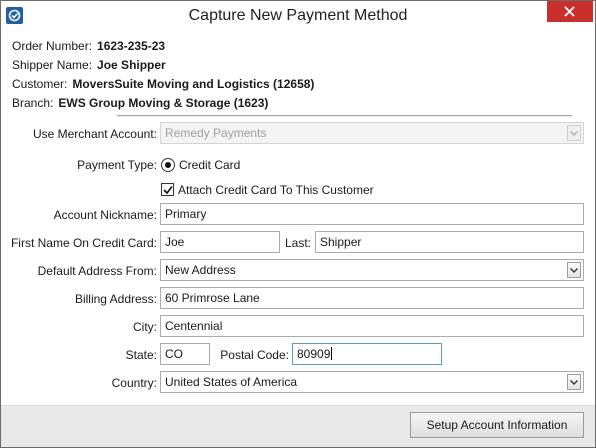  What do you see at coordinates (367, 354) in the screenshot?
I see `postal-code-input: 80909` at bounding box center [367, 354].